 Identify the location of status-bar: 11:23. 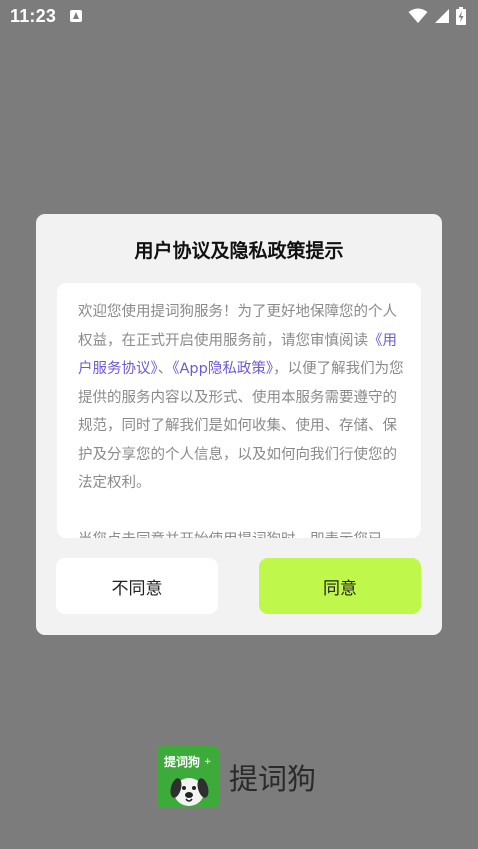
(239, 16).